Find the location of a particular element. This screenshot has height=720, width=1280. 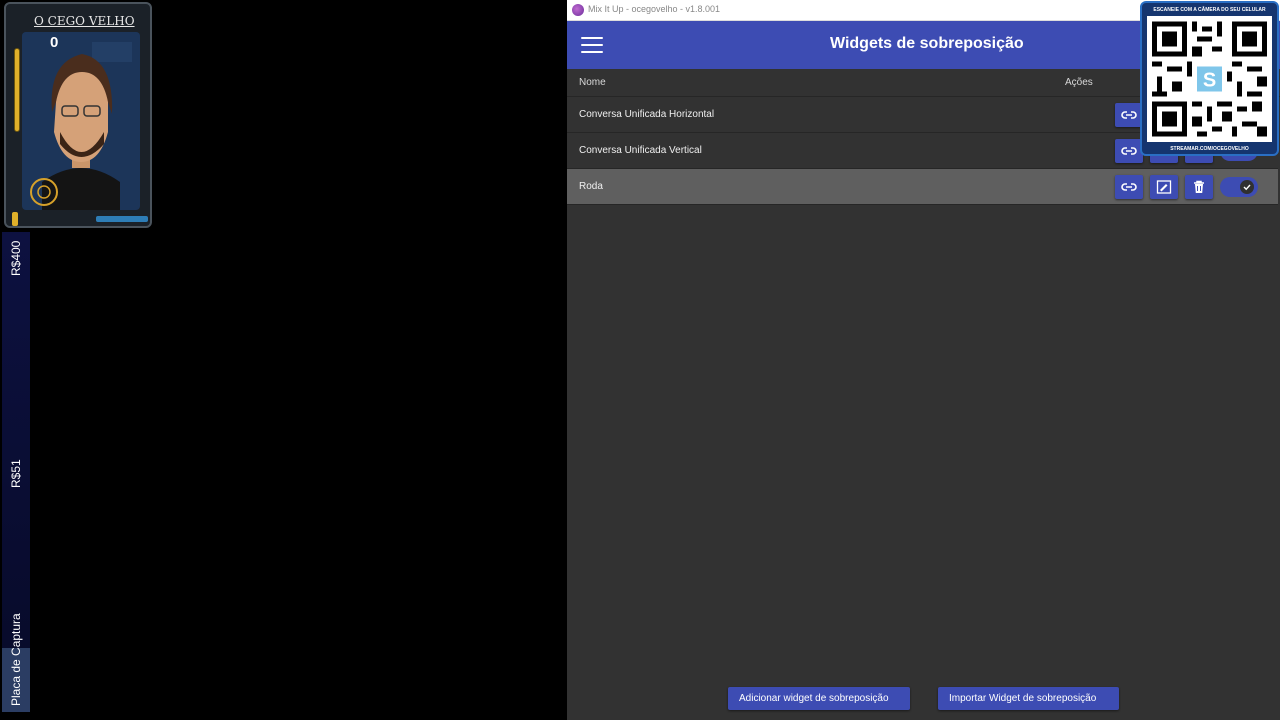

delete-button is located at coordinates (1199, 187).